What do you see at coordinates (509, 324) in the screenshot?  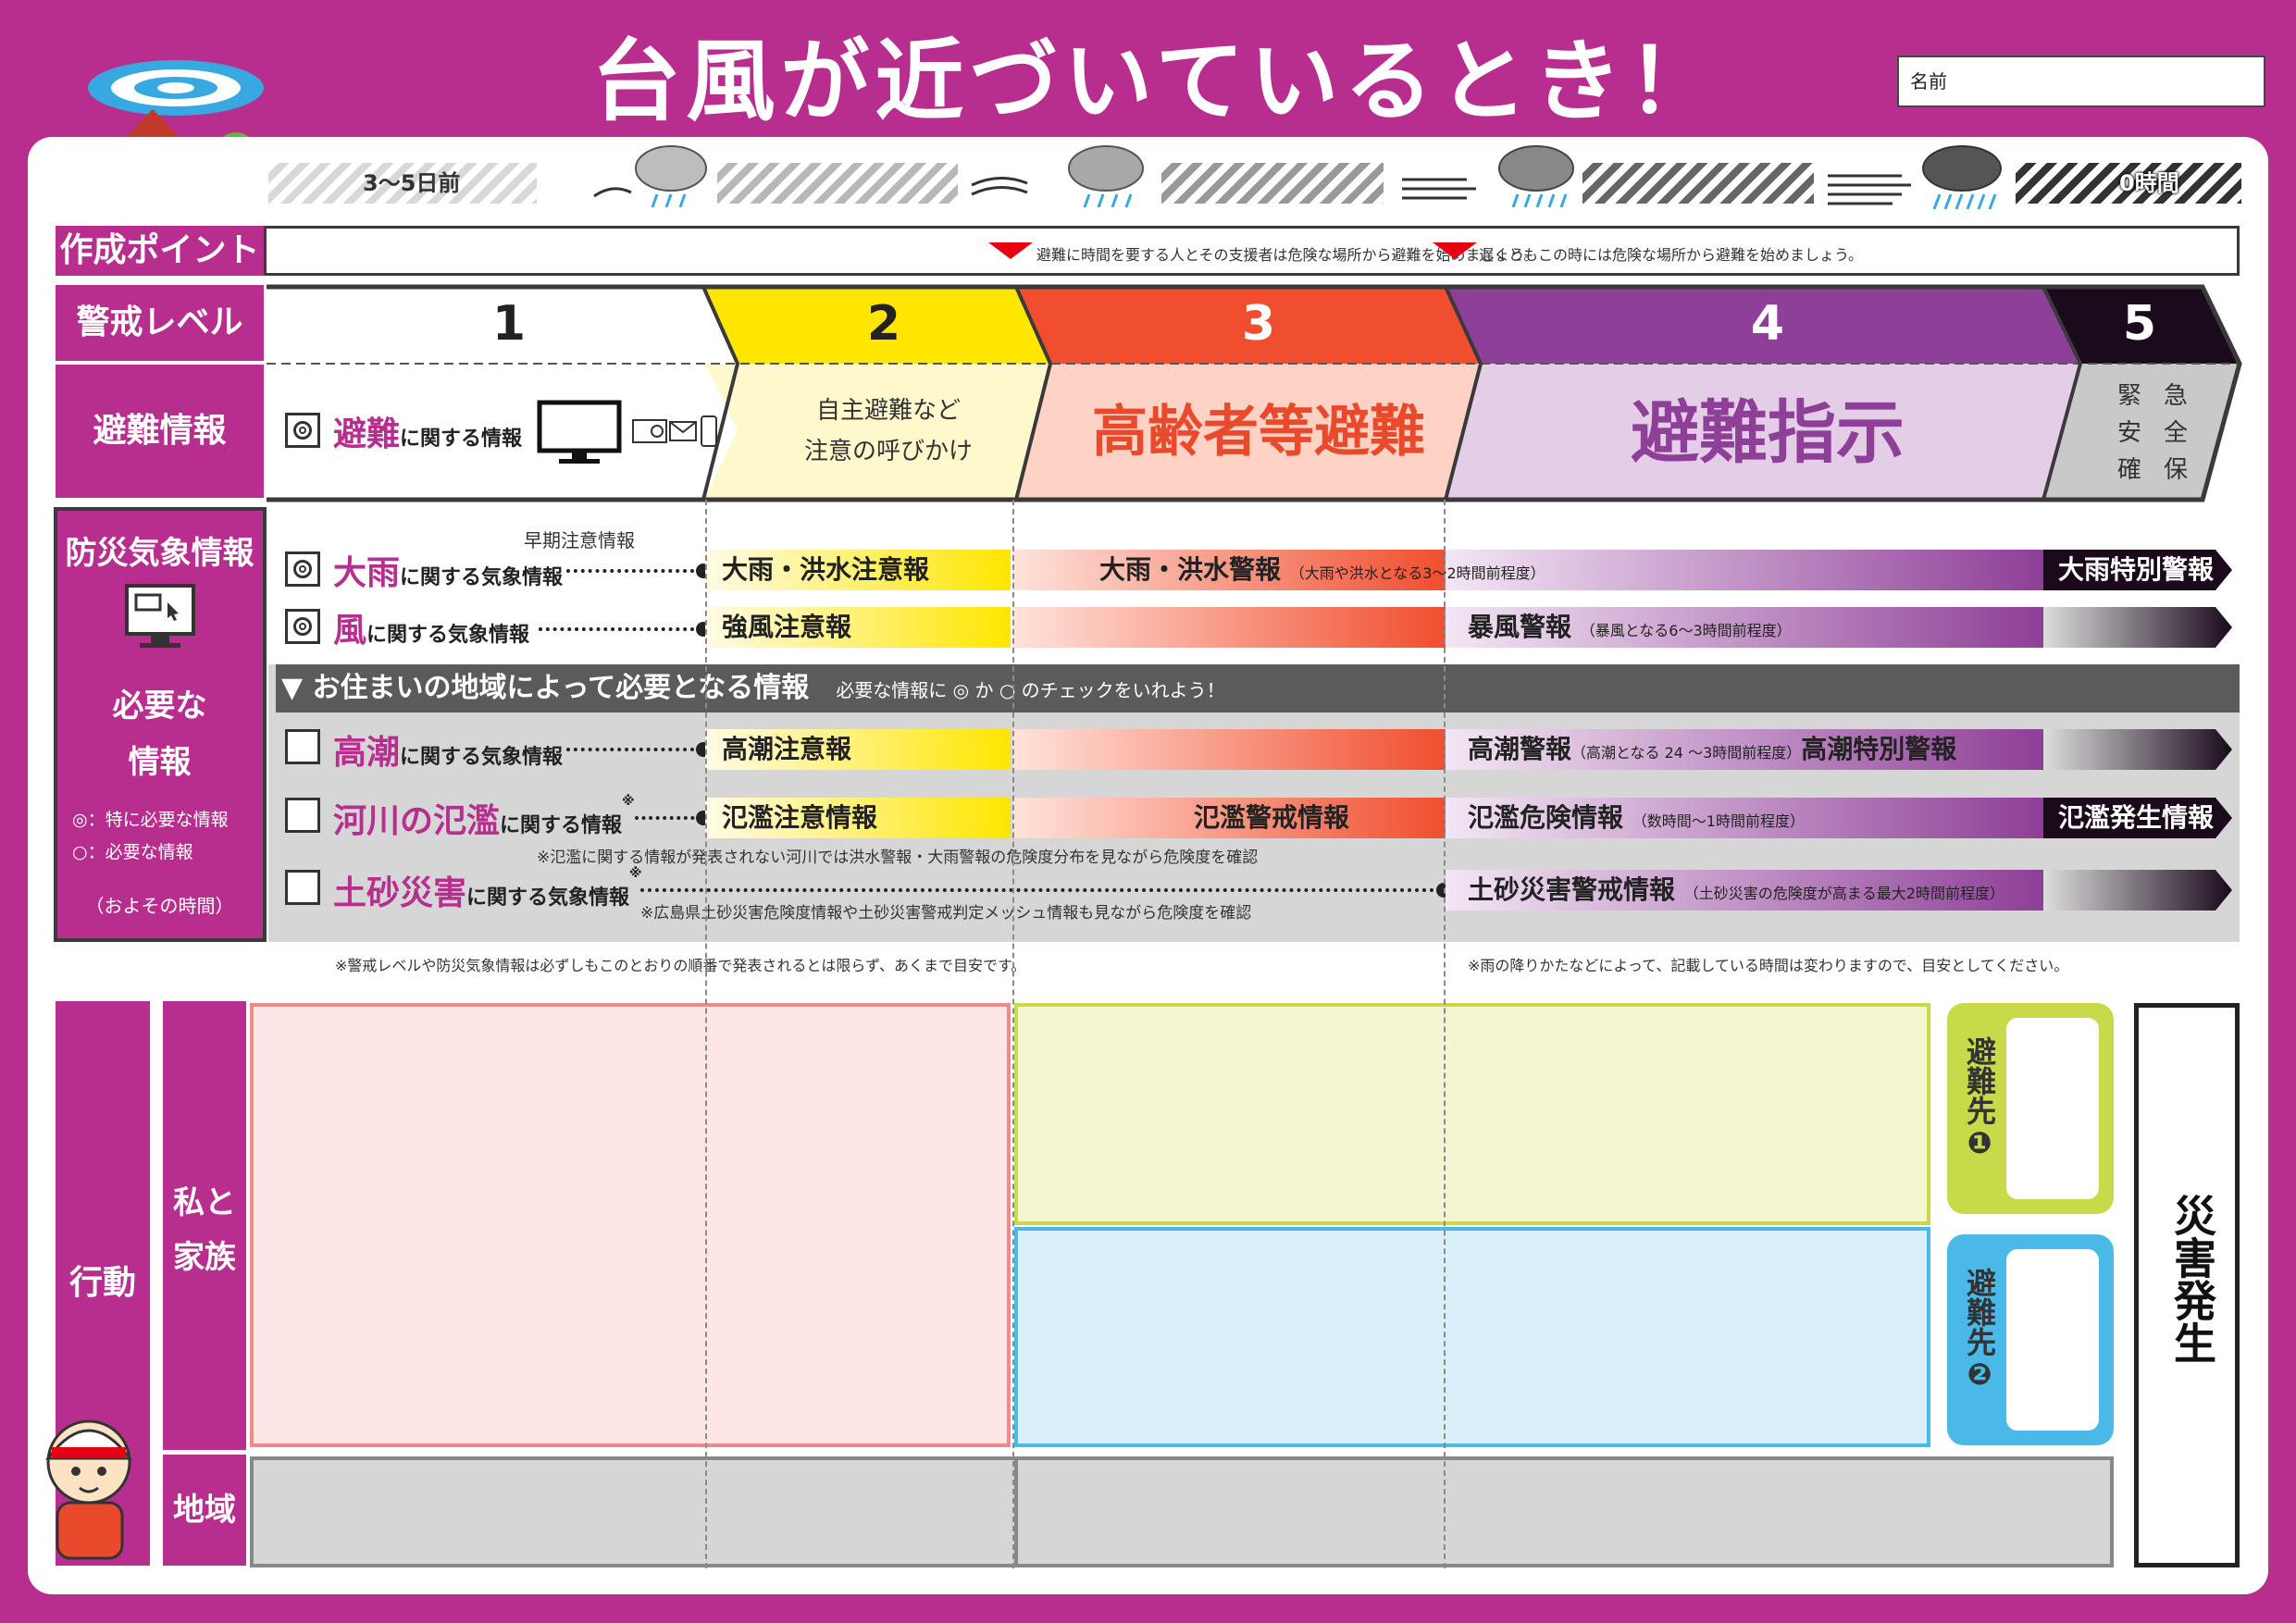 I see `level-1: 1` at bounding box center [509, 324].